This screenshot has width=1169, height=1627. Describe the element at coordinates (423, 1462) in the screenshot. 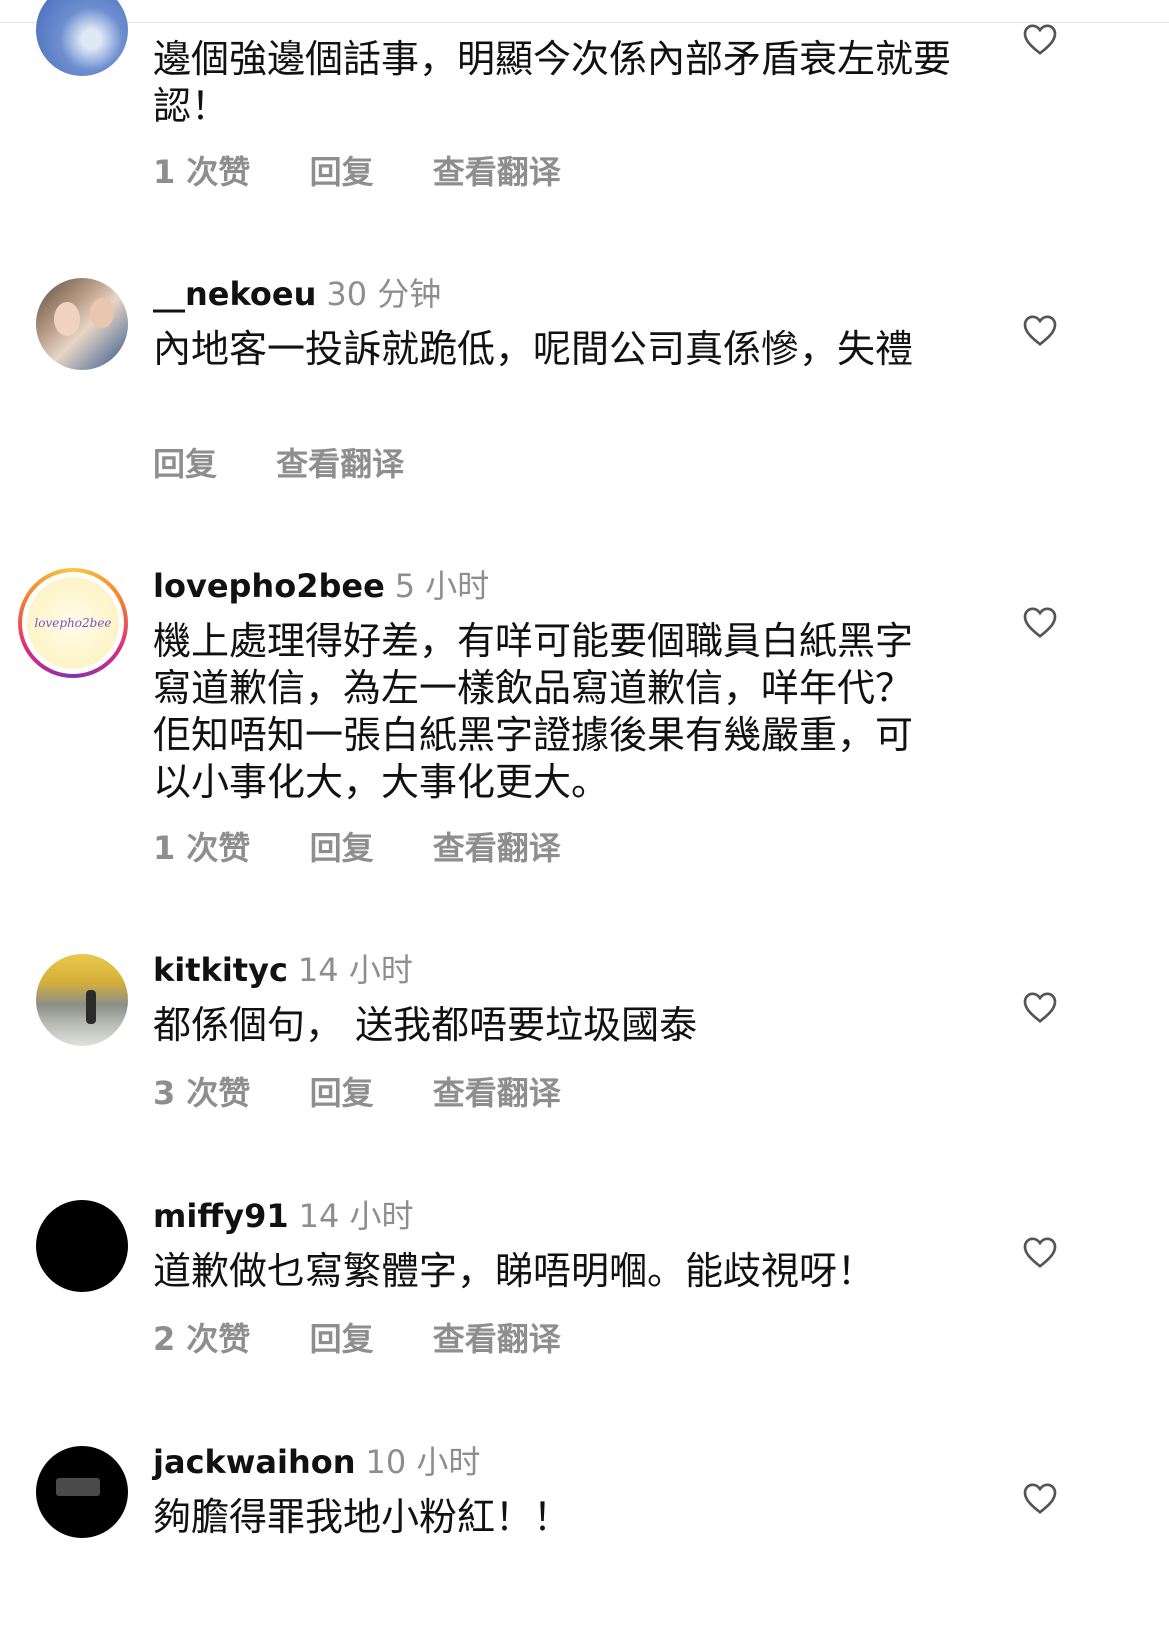

I see `timestamp: 10 小时` at that location.